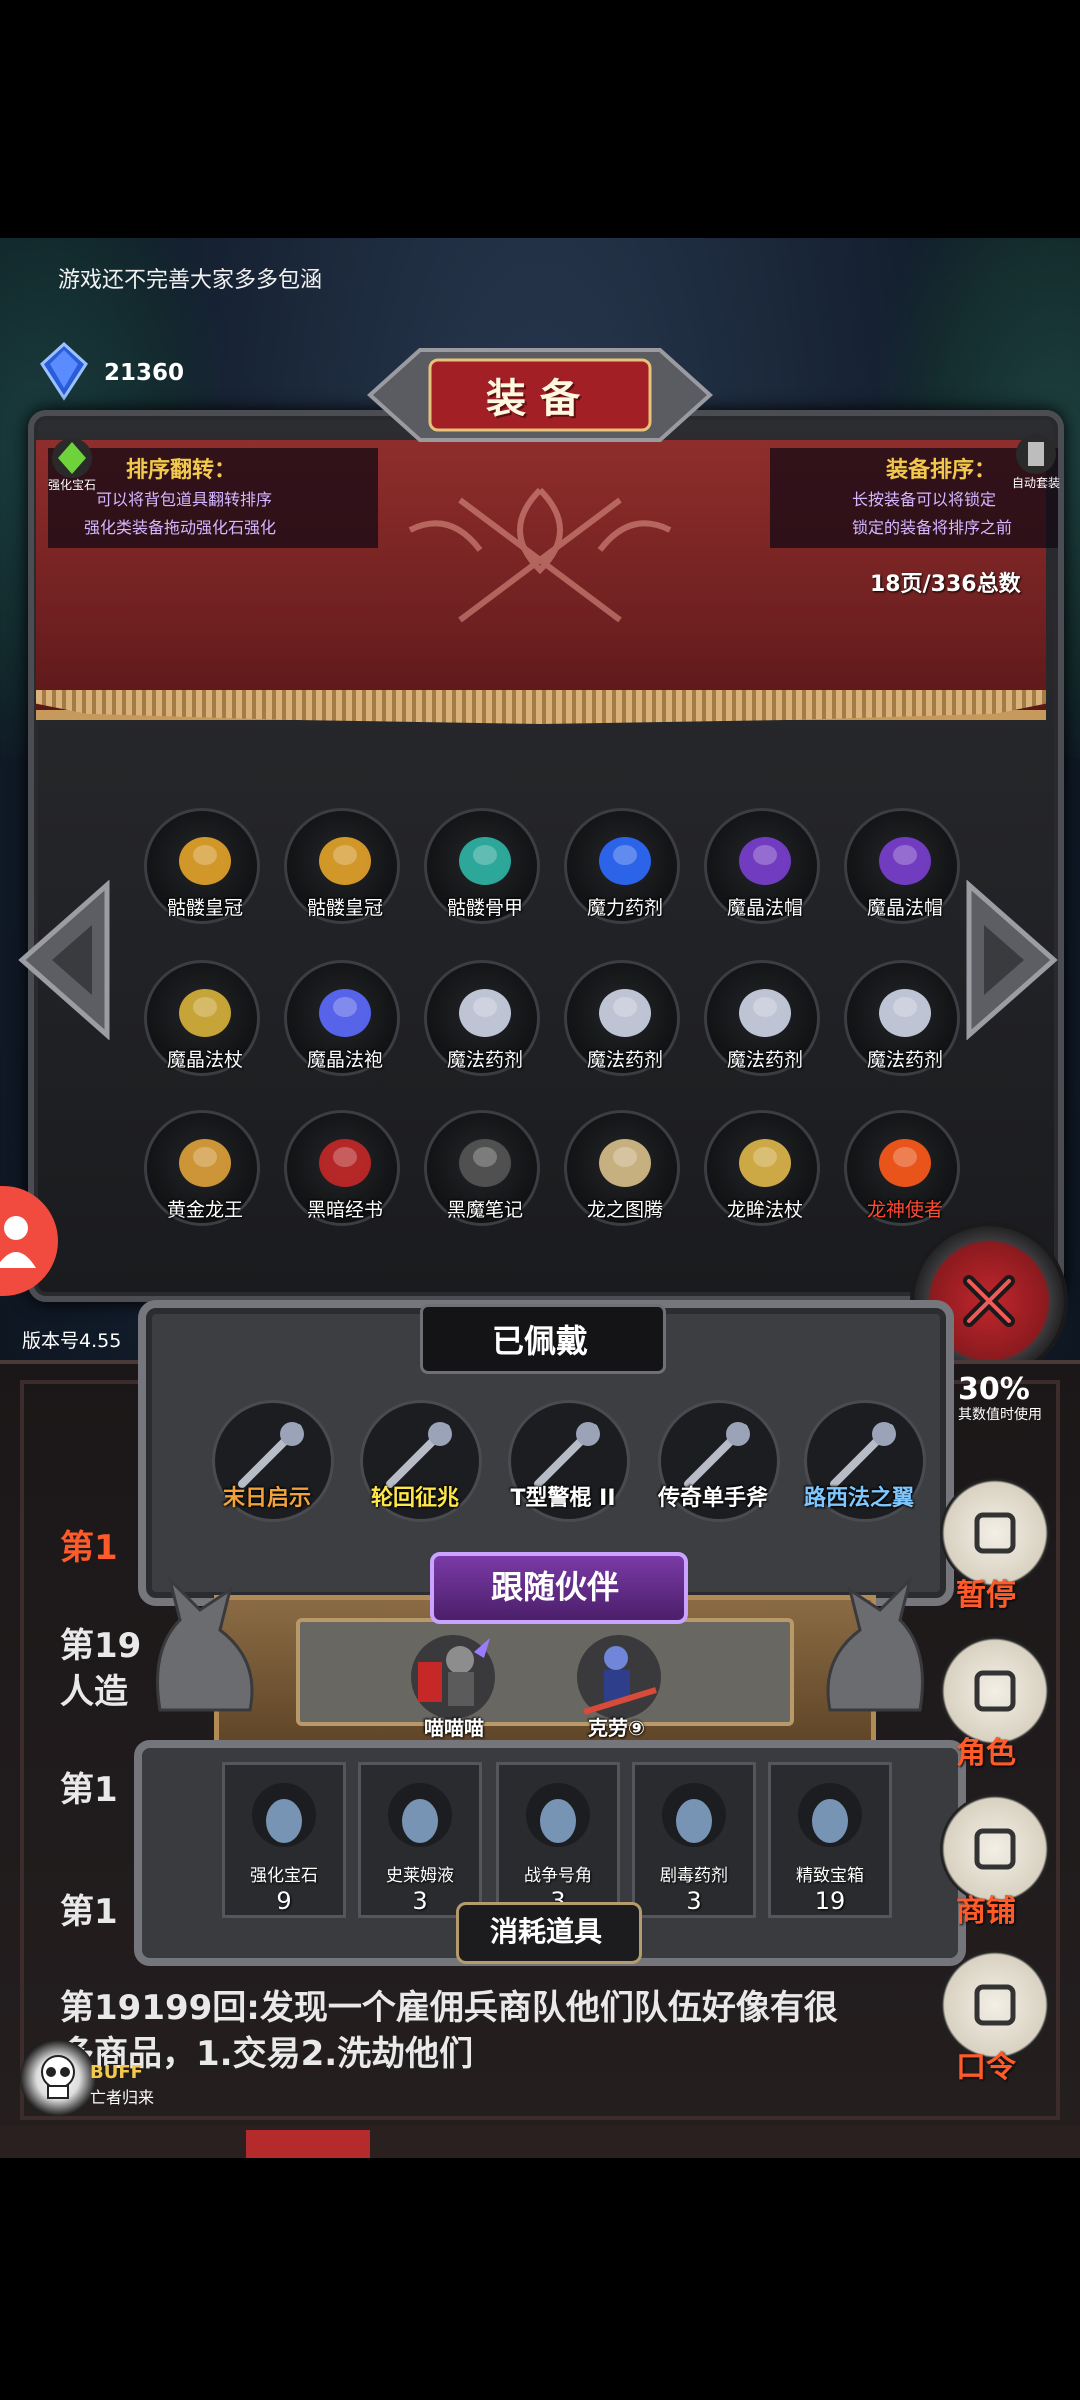 Image resolution: width=1080 pixels, height=2400 pixels. I want to click on auto-equip-corner-button: 自动套装, so click(1036, 460).